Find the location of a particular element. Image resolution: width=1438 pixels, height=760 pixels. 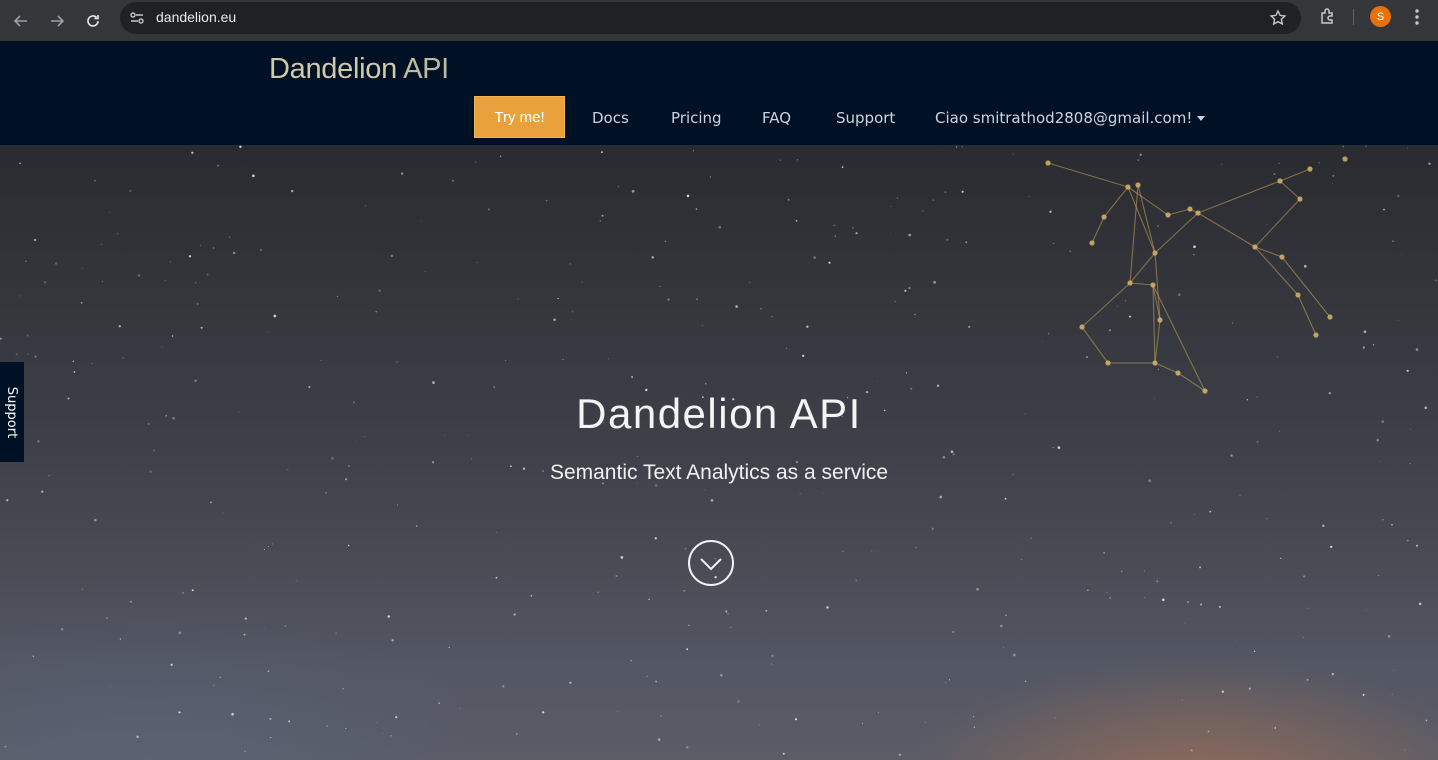

brand-name: Dandelion is located at coordinates (333, 69).